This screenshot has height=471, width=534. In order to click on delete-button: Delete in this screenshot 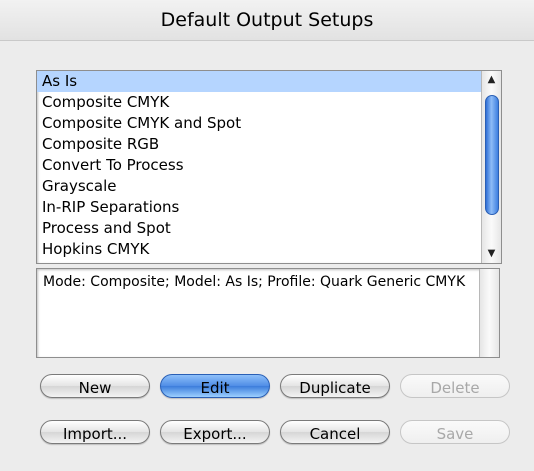, I will do `click(455, 386)`.